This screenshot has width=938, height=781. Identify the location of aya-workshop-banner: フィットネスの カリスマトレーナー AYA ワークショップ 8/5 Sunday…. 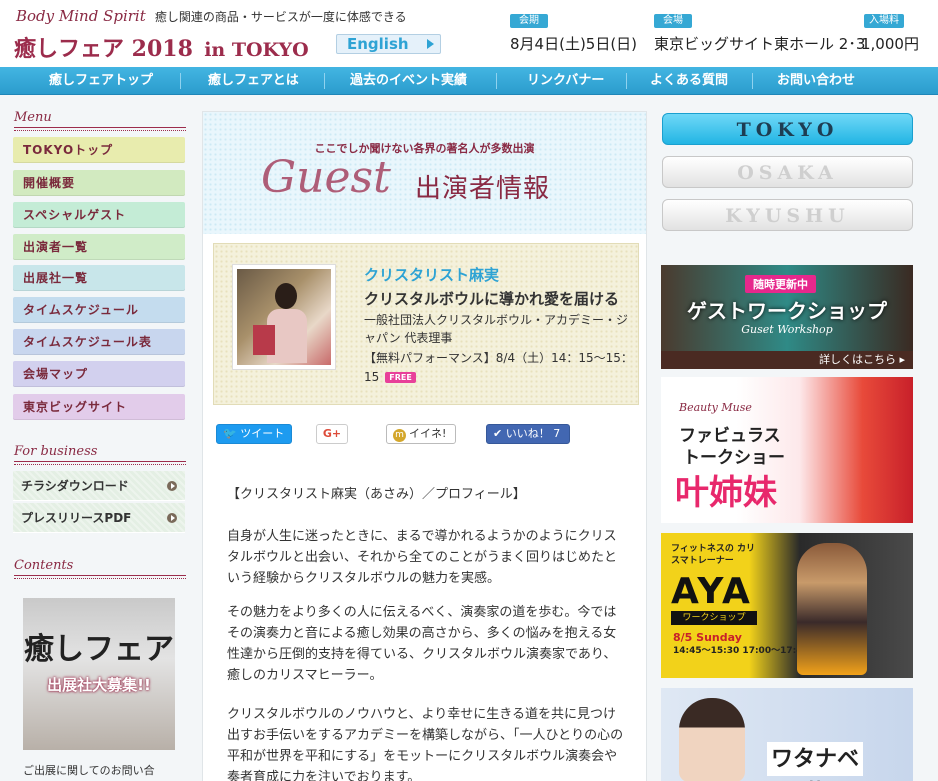
(787, 605).